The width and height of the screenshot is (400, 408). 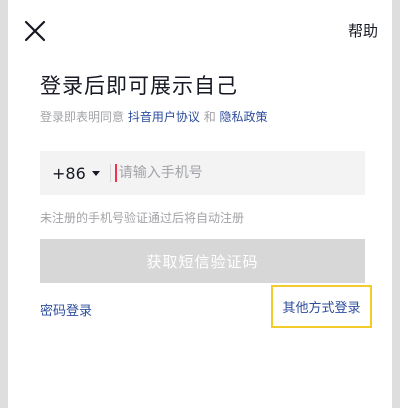 I want to click on left-edge, so click(x=4, y=204).